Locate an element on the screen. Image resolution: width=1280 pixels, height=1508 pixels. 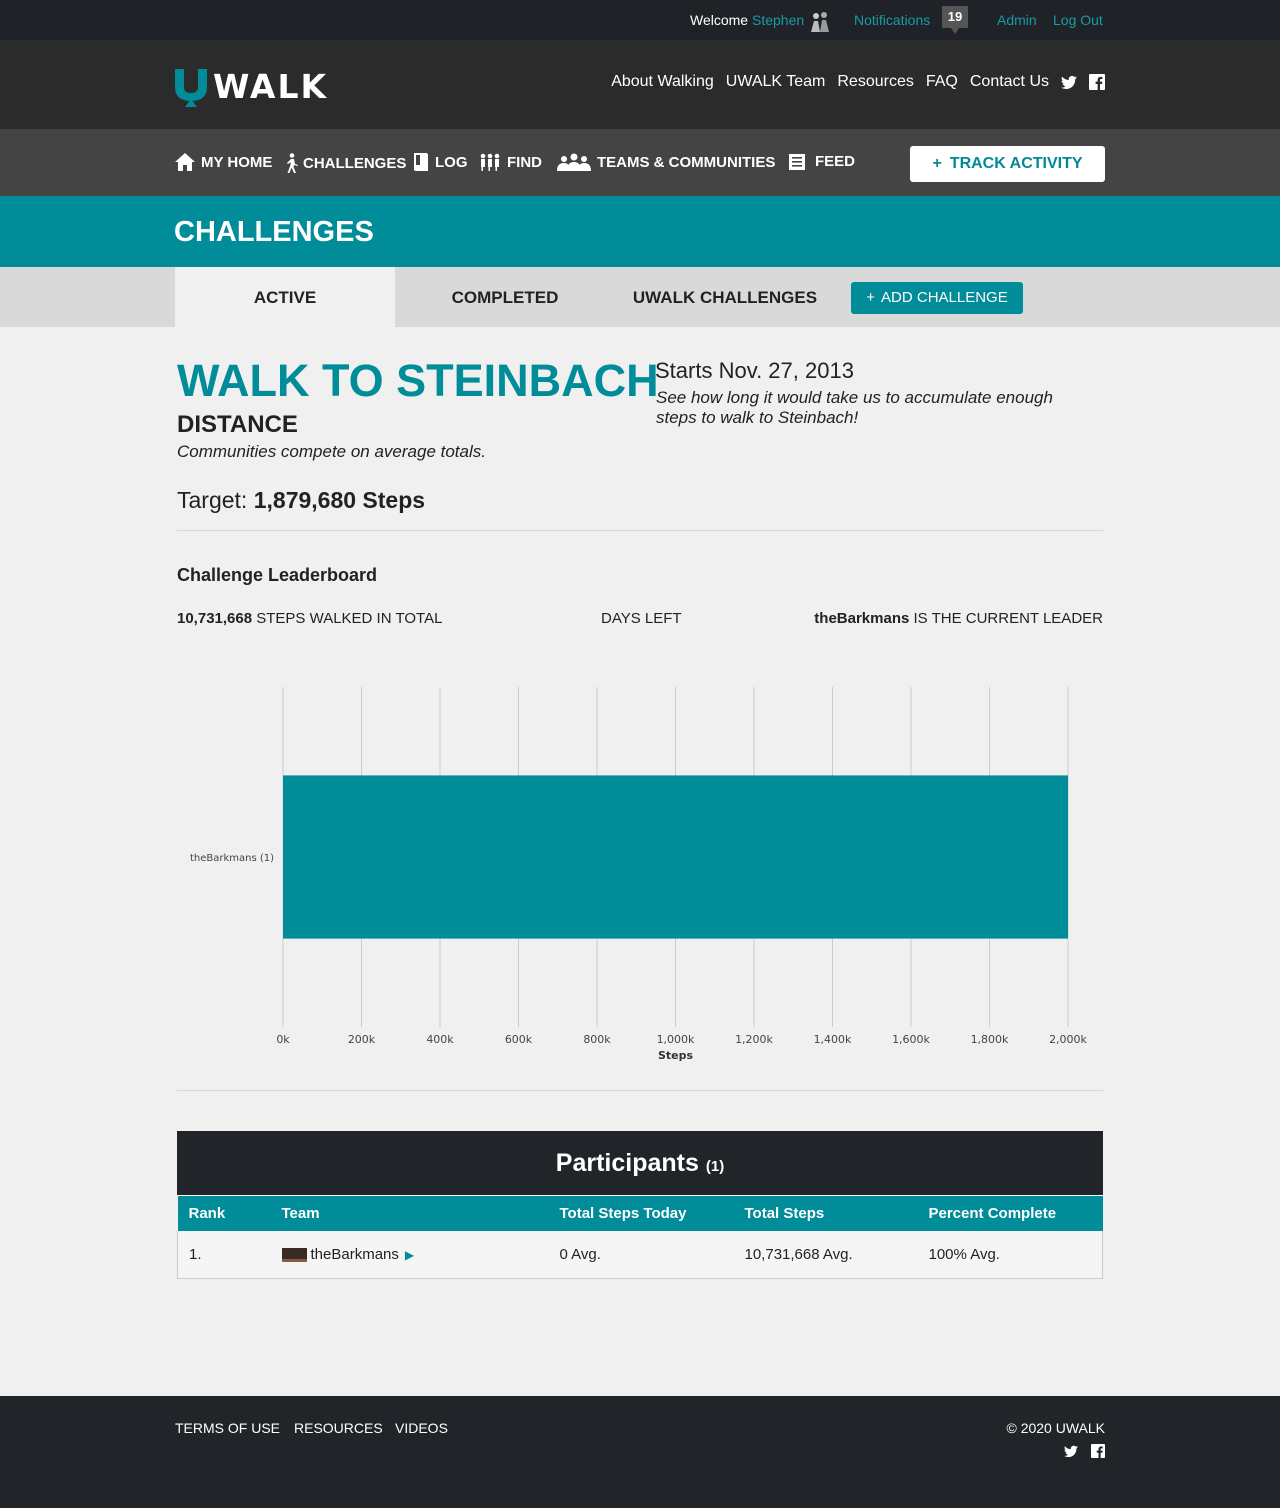
x-axis-label: Steps is located at coordinates (676, 1055).